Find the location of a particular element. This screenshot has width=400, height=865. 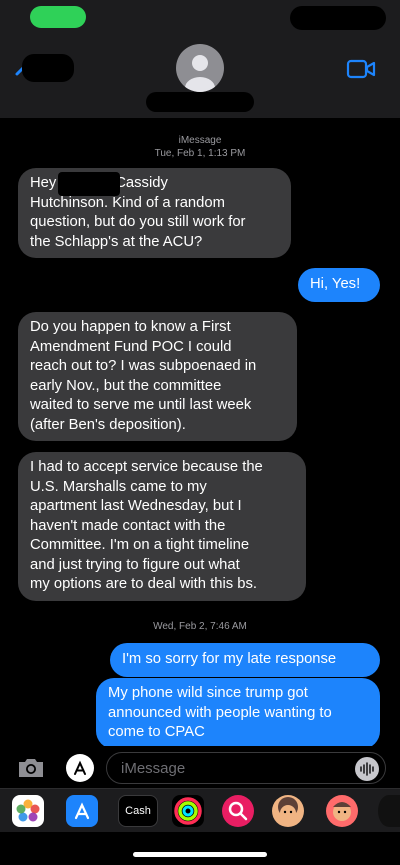

status-pill-redacted is located at coordinates (58, 17).